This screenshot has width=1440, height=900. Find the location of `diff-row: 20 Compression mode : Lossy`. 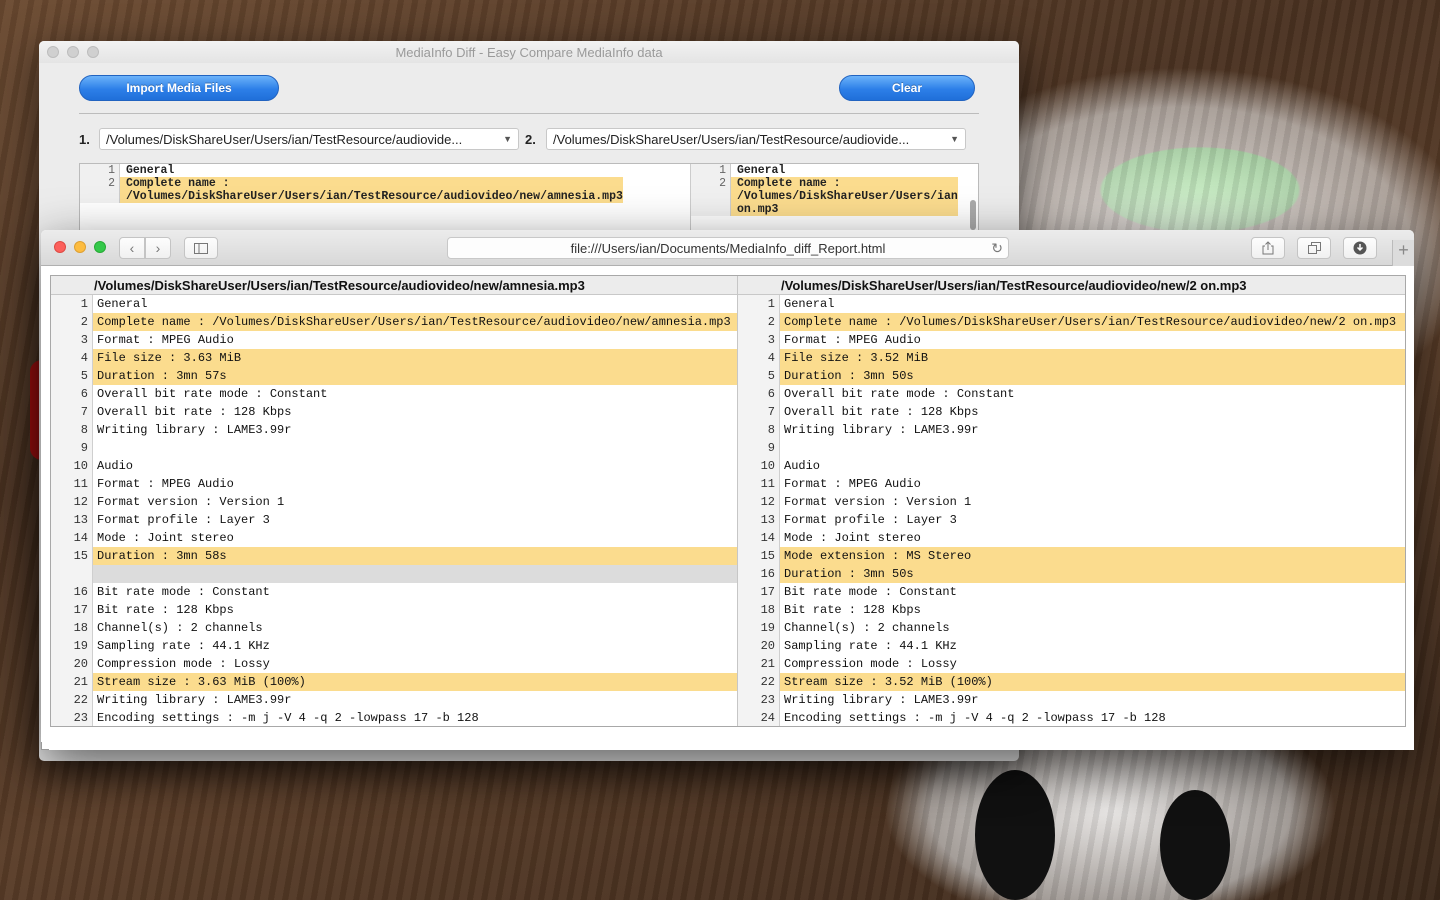

diff-row: 20 Compression mode : Lossy is located at coordinates (394, 664).